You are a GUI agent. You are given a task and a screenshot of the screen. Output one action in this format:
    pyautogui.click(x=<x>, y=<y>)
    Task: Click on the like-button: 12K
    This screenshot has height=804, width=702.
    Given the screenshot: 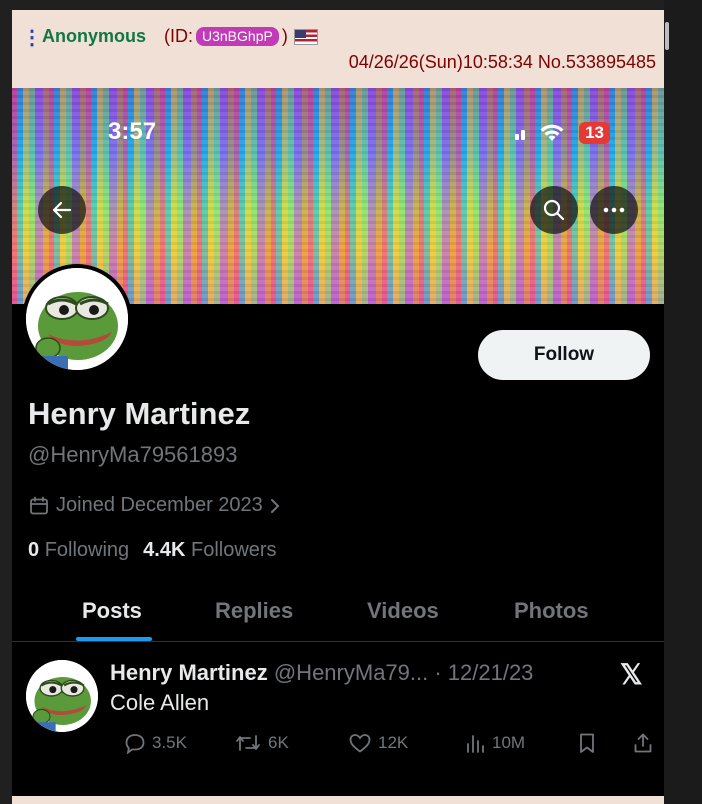 What is the action you would take?
    pyautogui.click(x=378, y=743)
    